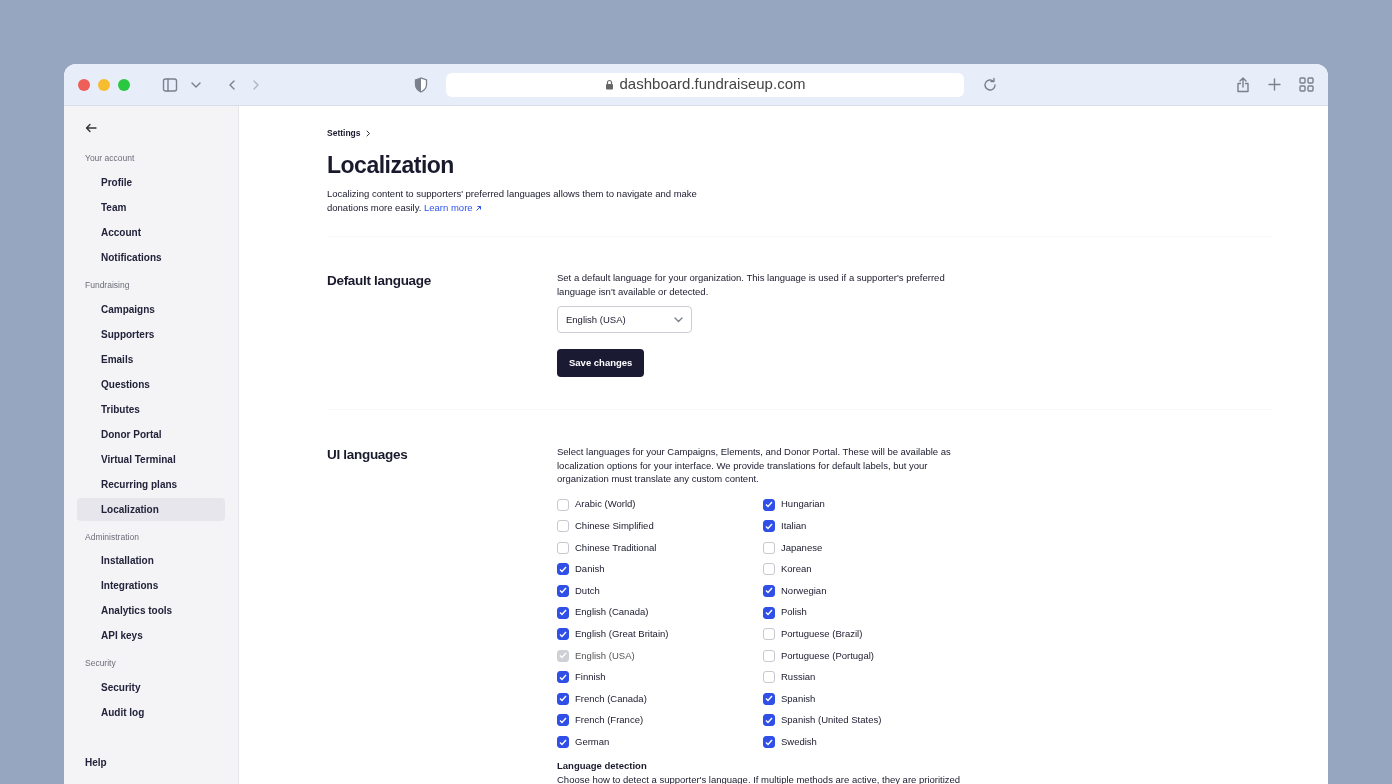  What do you see at coordinates (605, 504) in the screenshot?
I see `checkbox-label: Arabic (World)` at bounding box center [605, 504].